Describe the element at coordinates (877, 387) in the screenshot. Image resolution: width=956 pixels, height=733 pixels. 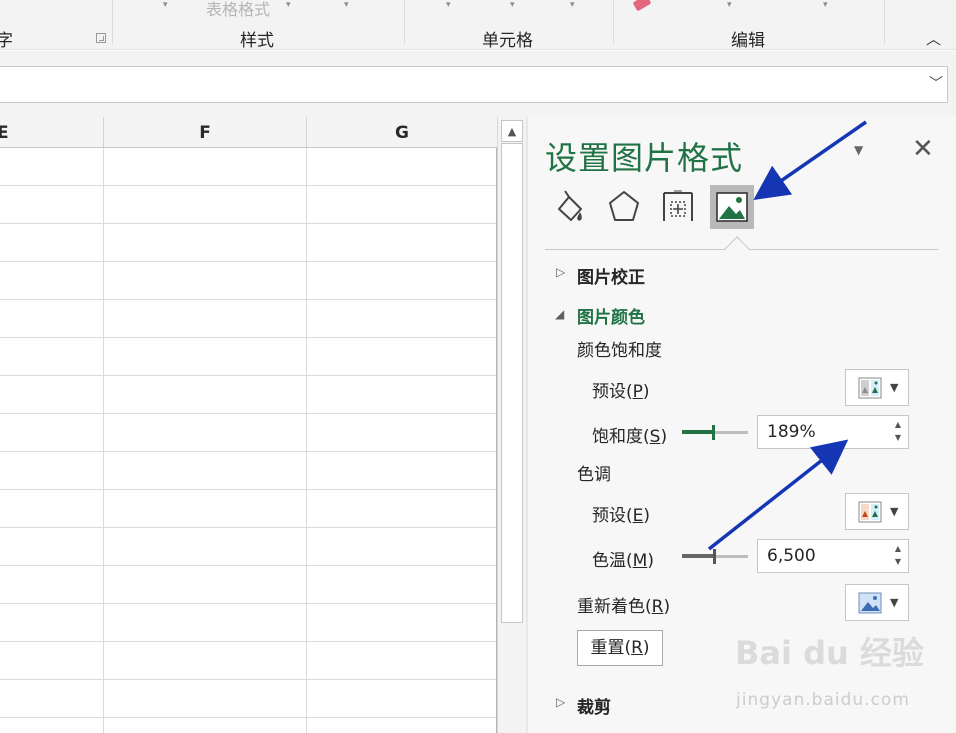
I see `saturation-preset-dropdown: ▼` at that location.